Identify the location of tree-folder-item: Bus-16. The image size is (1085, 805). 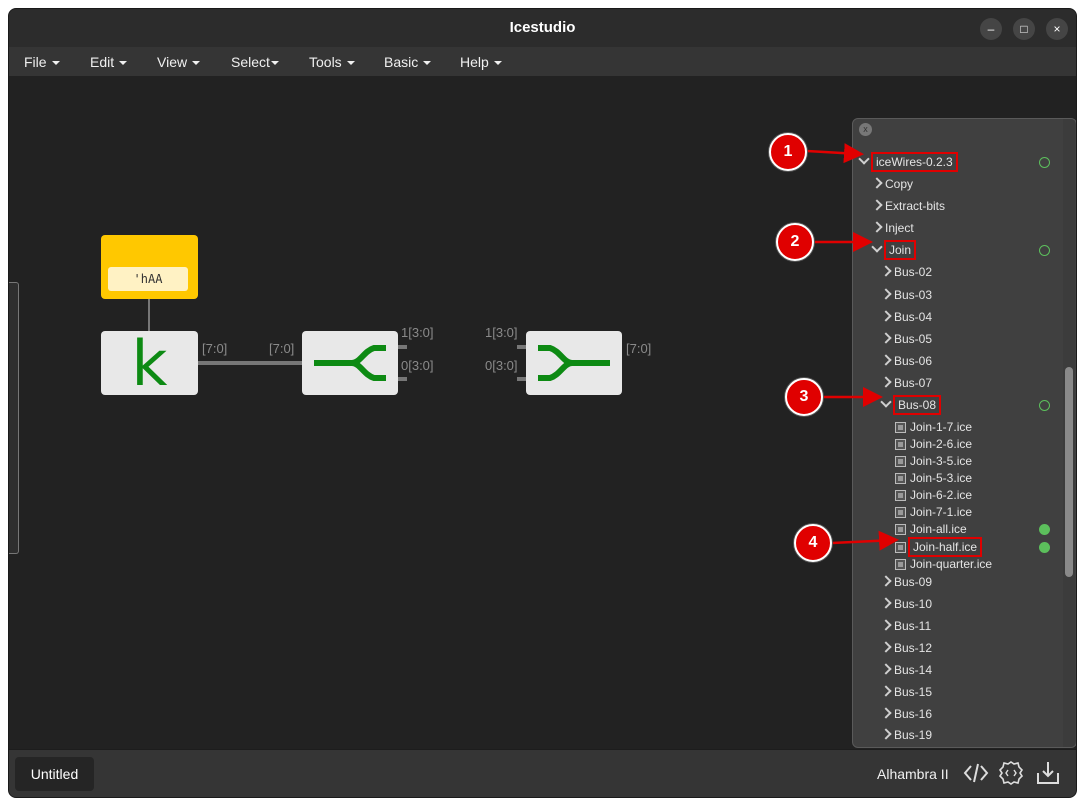
(907, 714).